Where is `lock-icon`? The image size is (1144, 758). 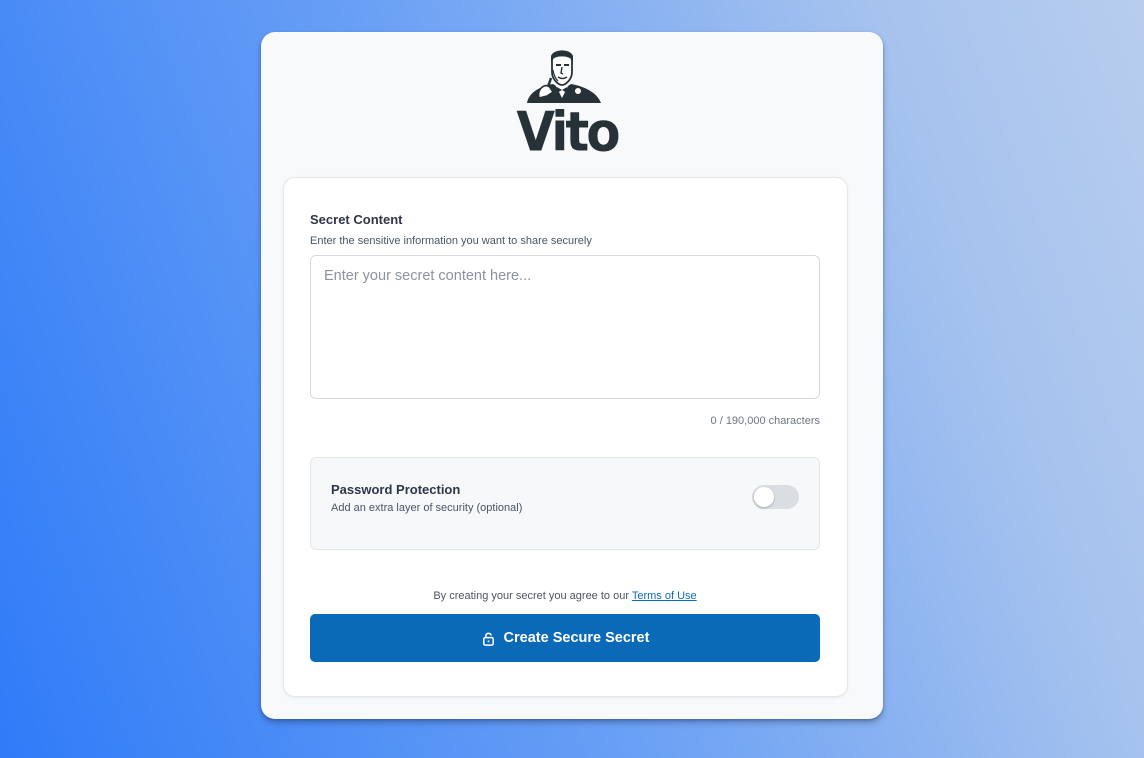 lock-icon is located at coordinates (488, 639).